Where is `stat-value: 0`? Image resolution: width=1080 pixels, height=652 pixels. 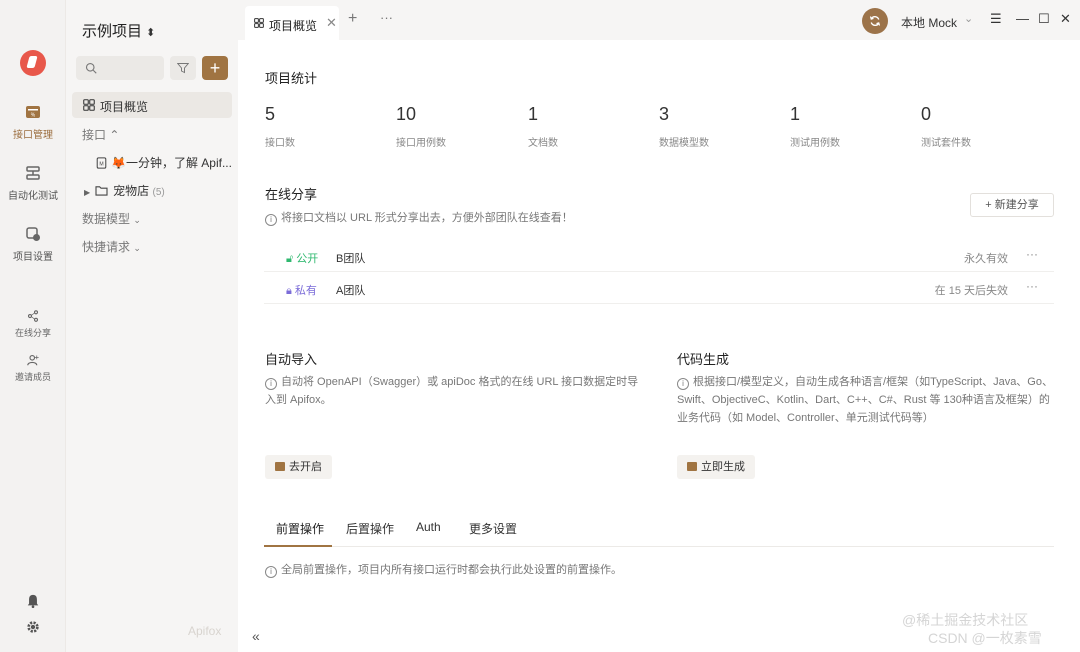 stat-value: 0 is located at coordinates (926, 114).